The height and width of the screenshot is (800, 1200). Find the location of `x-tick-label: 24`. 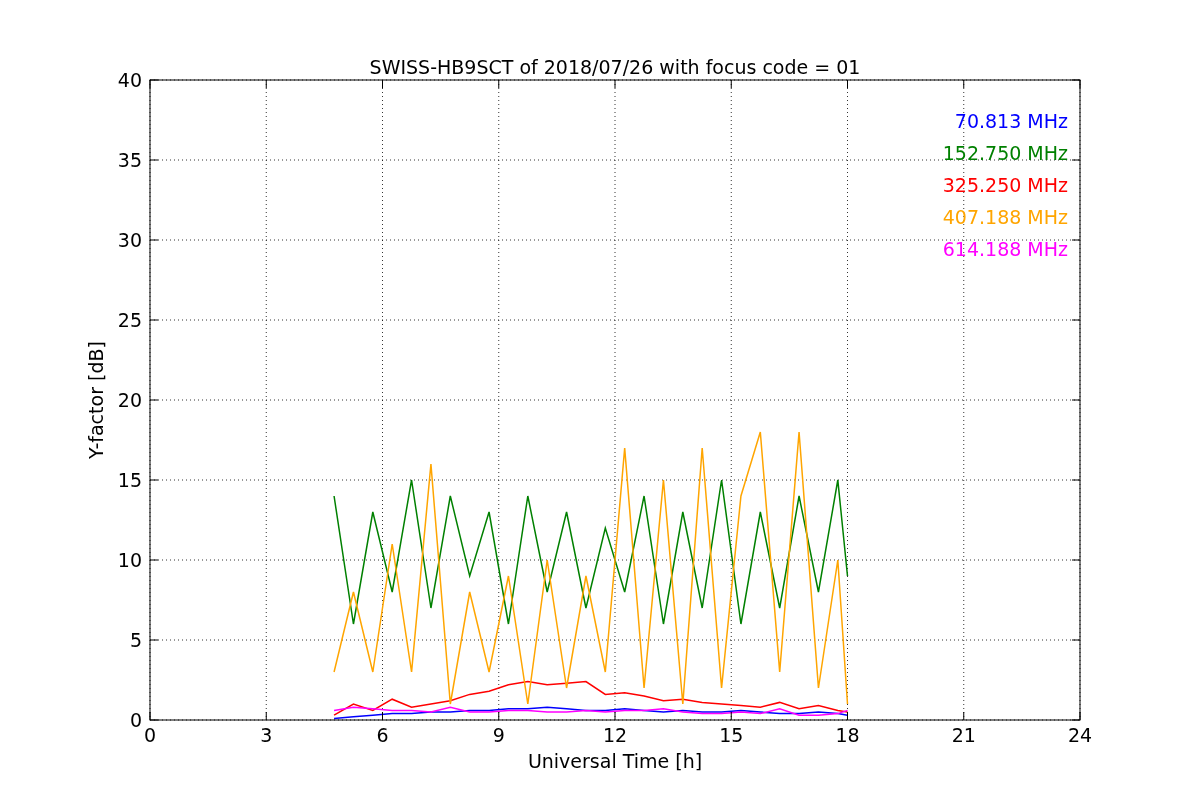

x-tick-label: 24 is located at coordinates (1080, 735).